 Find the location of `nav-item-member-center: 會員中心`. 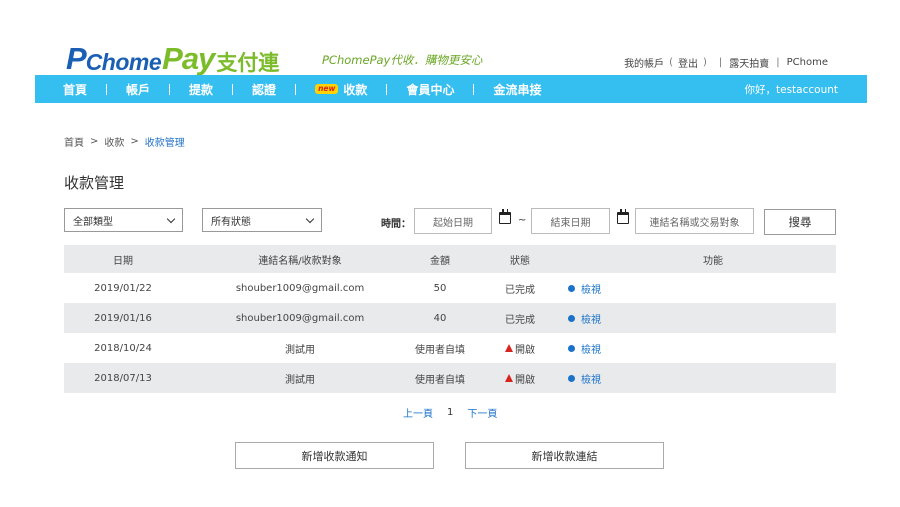

nav-item-member-center: 會員中心 is located at coordinates (430, 89).